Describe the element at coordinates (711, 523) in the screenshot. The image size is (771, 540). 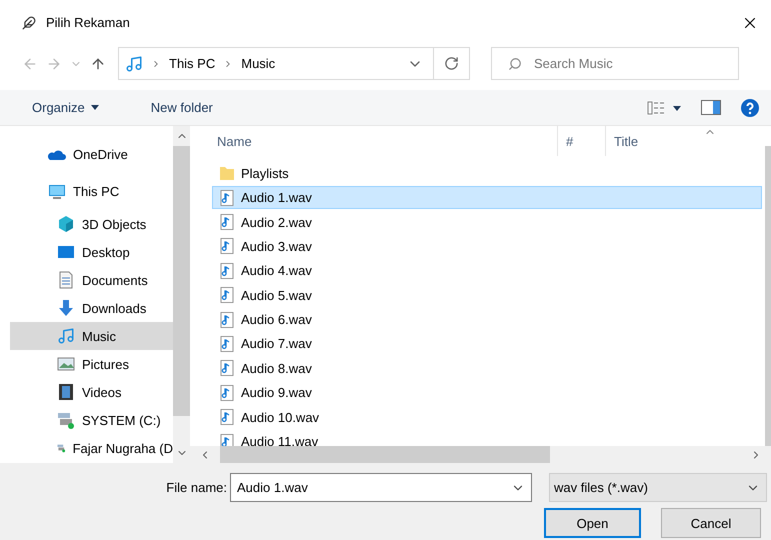
I see `cancel-button: Cancel` at that location.